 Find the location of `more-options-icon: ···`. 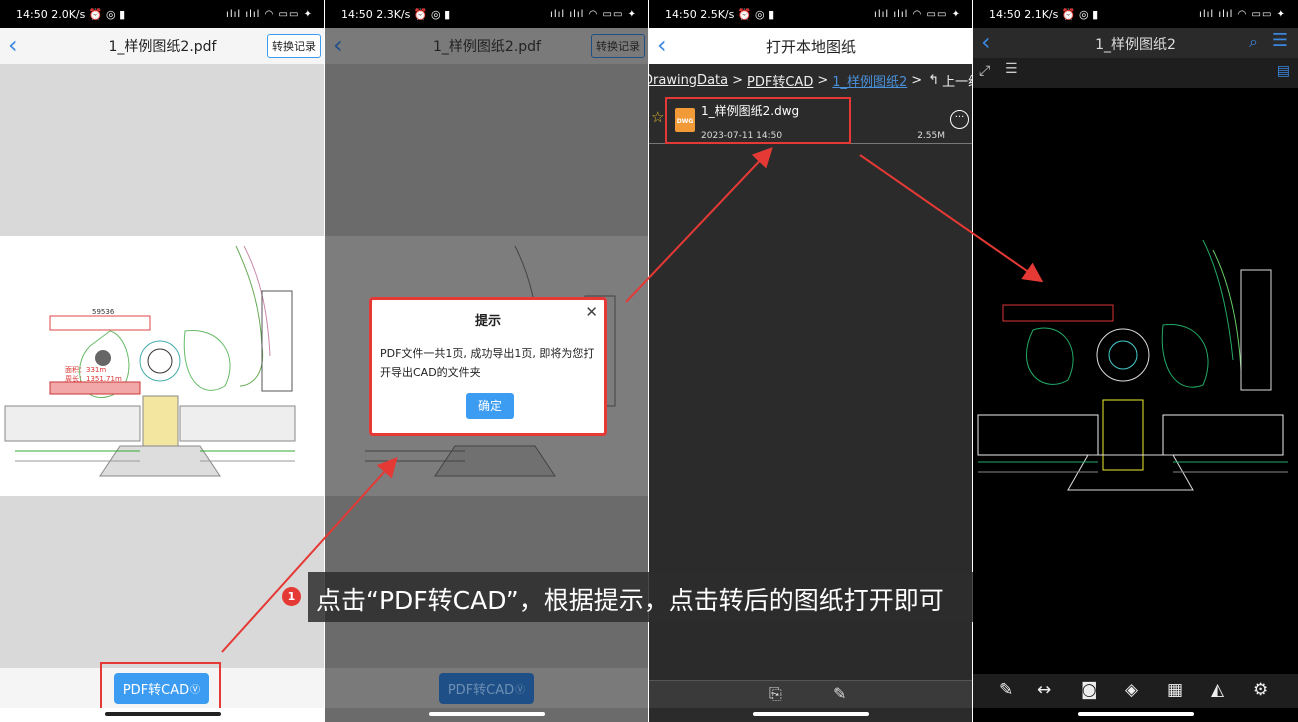

more-options-icon: ··· is located at coordinates (959, 119).